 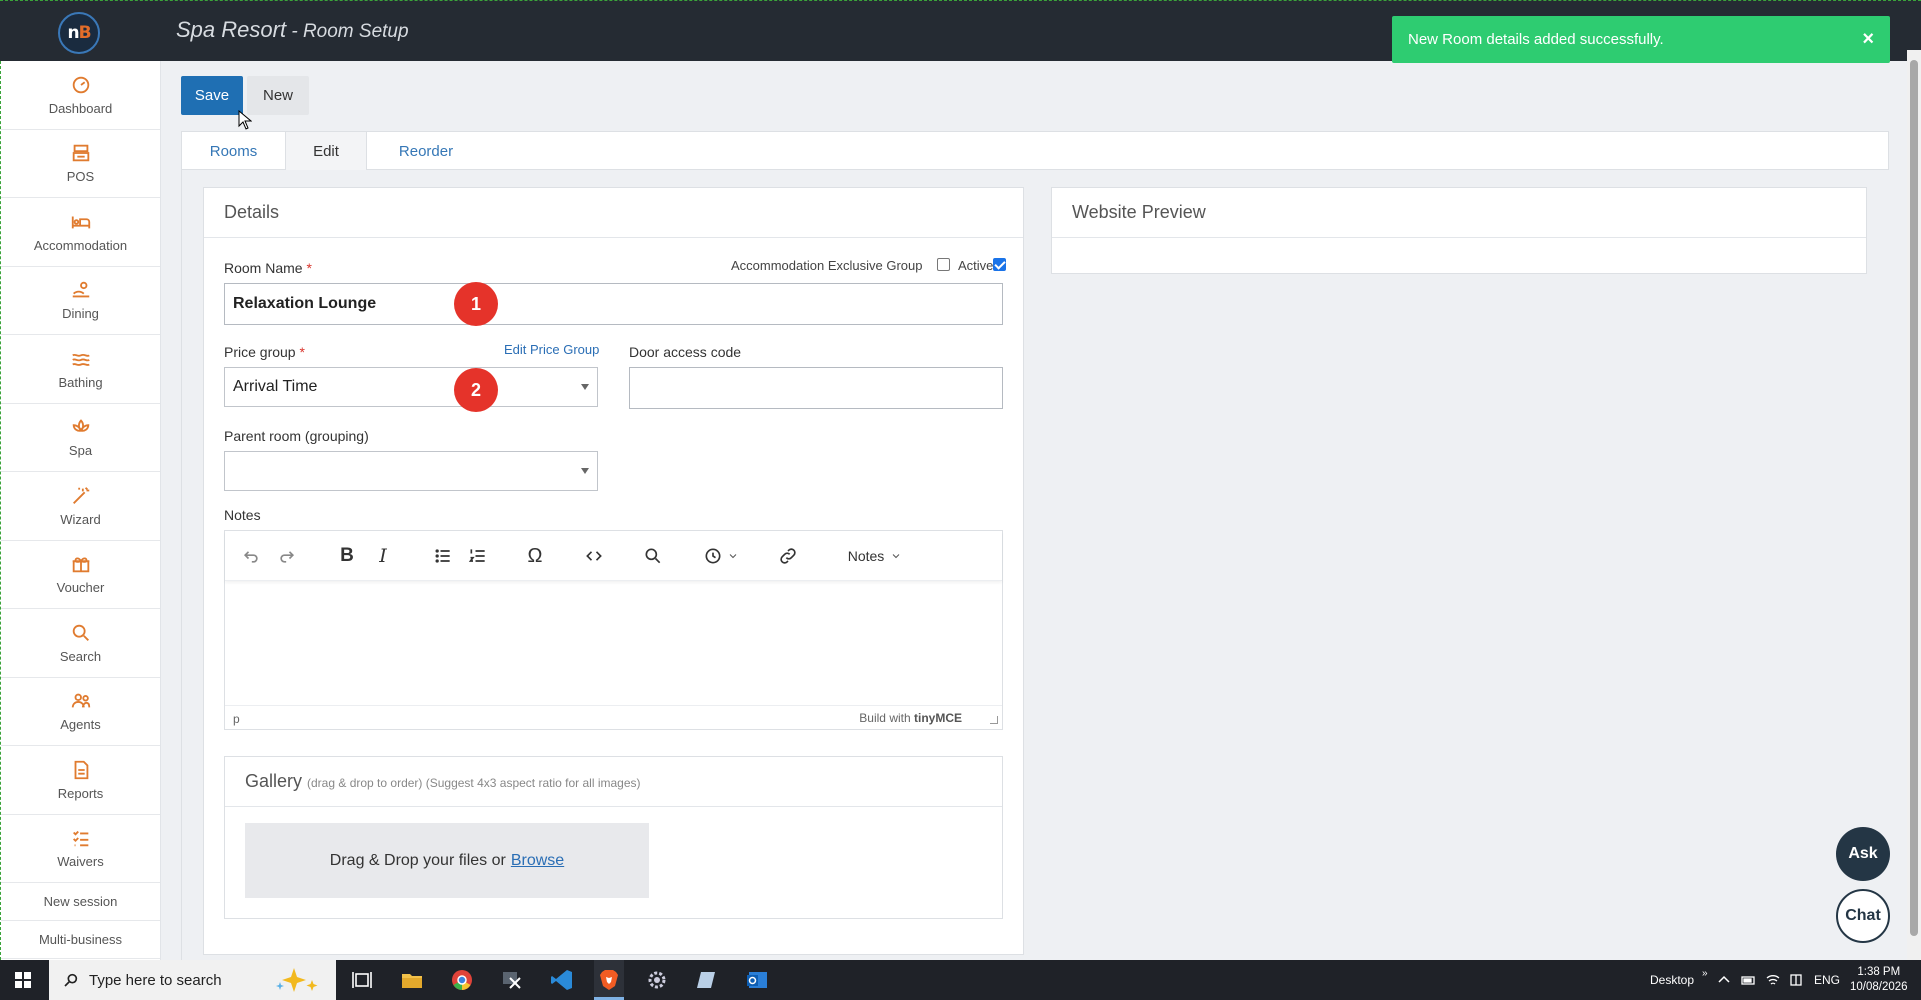 I want to click on sparkle-icon, so click(x=297, y=980).